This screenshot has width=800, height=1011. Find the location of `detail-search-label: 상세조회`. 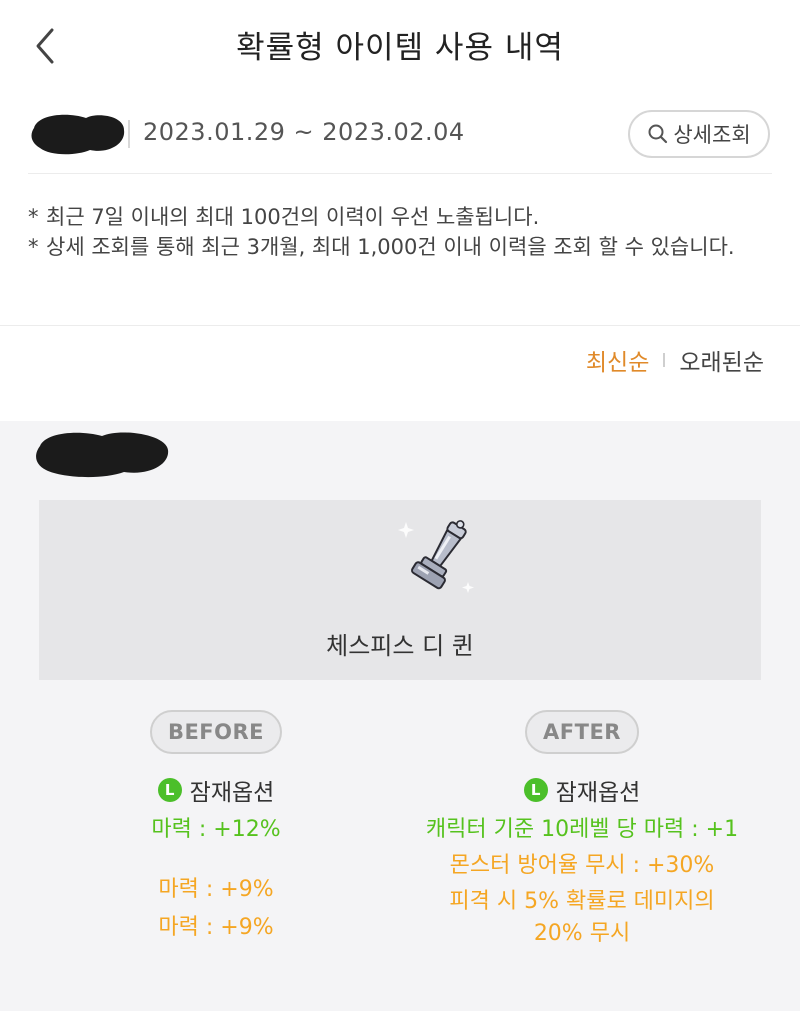

detail-search-label: 상세조회 is located at coordinates (712, 135).